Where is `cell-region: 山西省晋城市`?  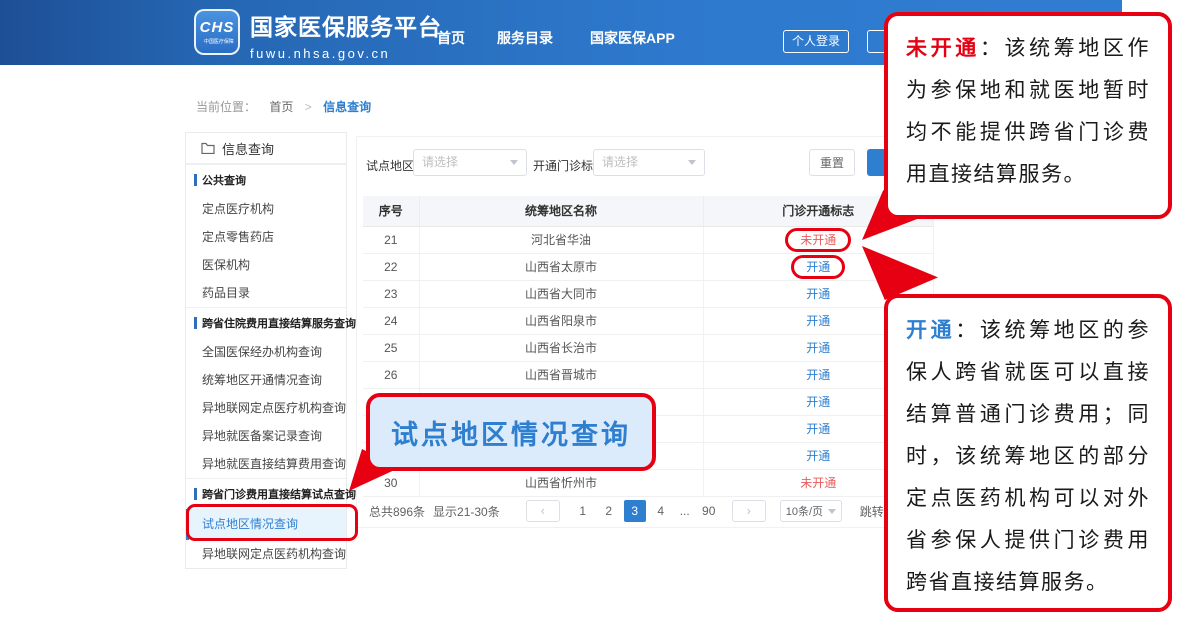 cell-region: 山西省晋城市 is located at coordinates (561, 375).